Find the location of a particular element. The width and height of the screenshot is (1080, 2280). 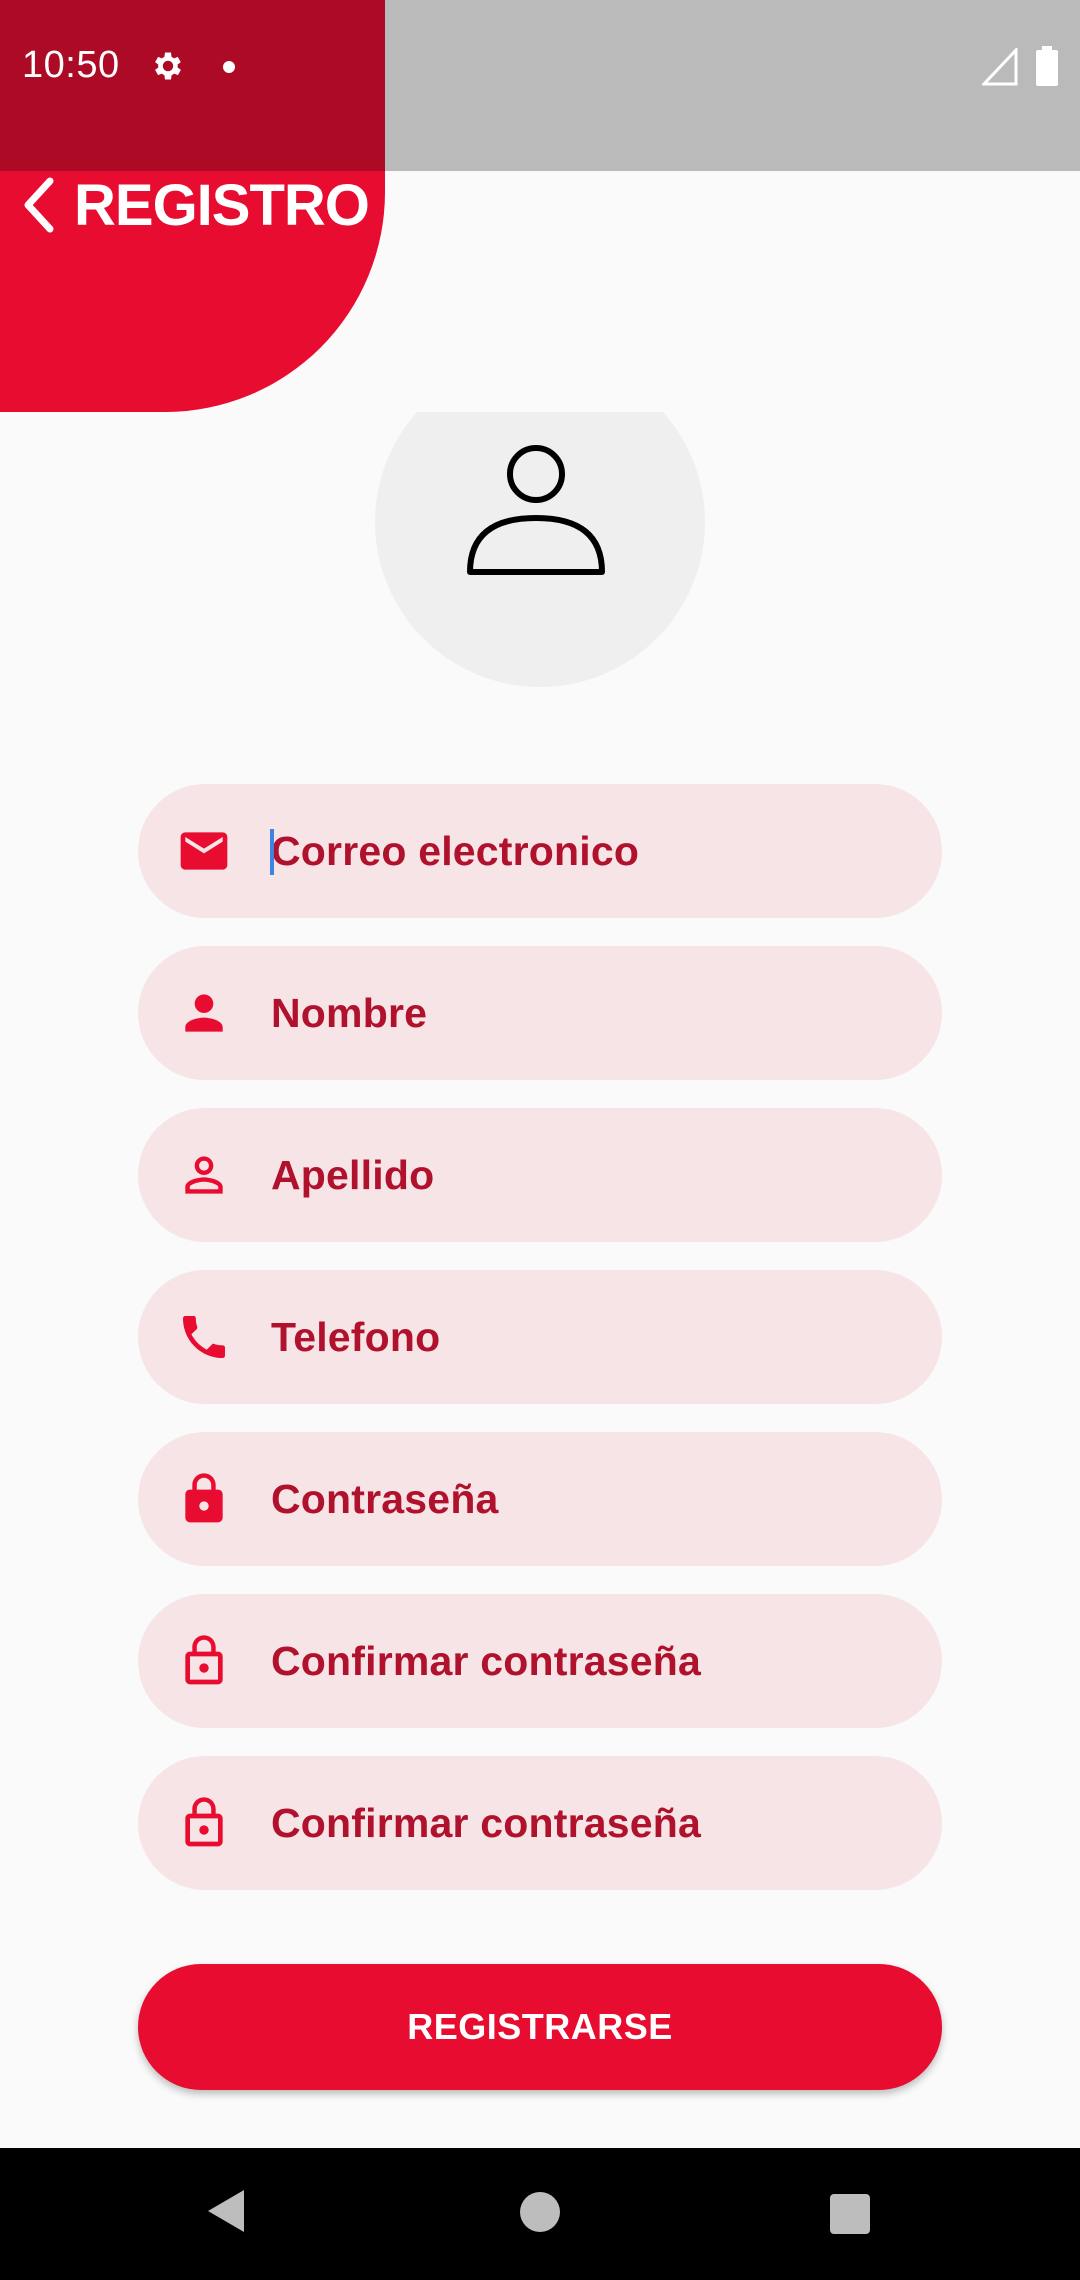

avatar-top-cutout is located at coordinates (540, 376).